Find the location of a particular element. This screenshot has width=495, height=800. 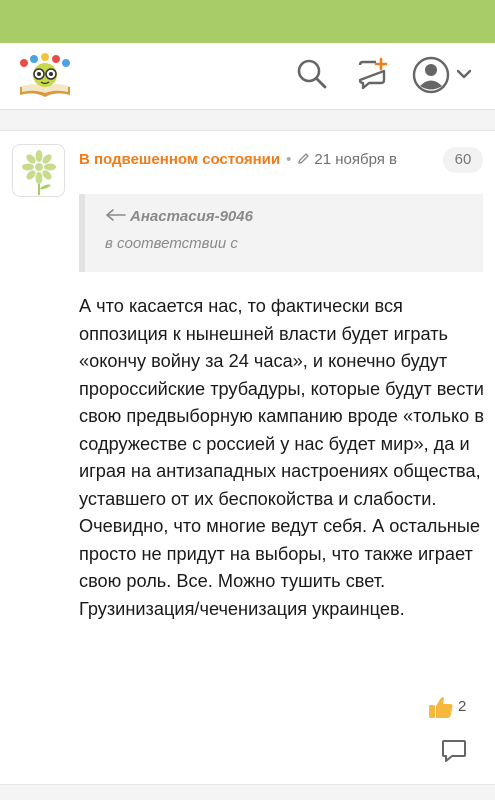

comment-meta: В подвешенном состоянии • 21 ноября в is located at coordinates (254, 159).